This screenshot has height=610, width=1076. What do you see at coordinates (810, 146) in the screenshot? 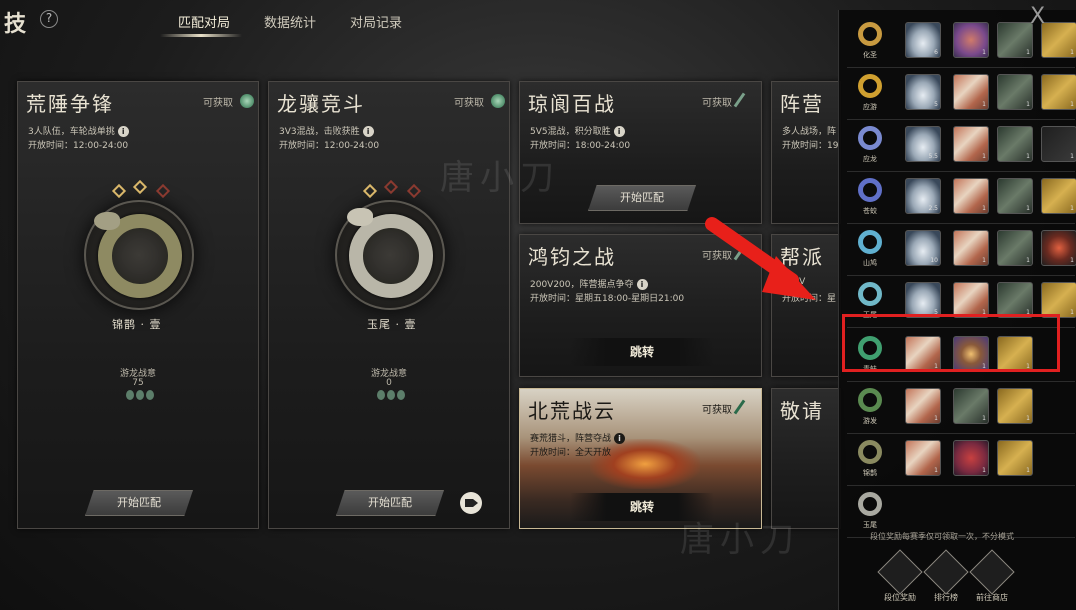
I see `card-open-time: 开放时间：19` at bounding box center [810, 146].